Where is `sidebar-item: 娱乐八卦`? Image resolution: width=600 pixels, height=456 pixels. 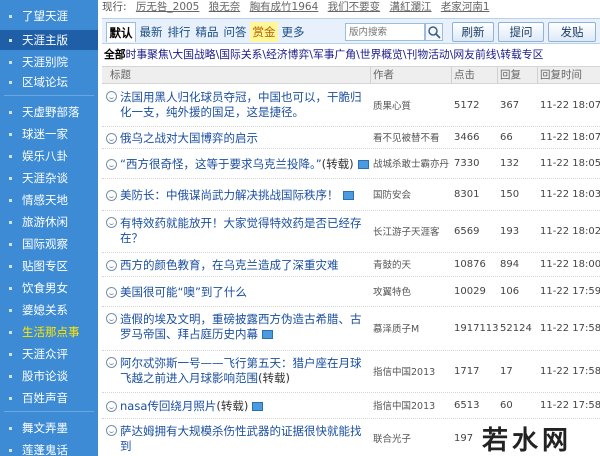
sidebar-item: 娱乐八卦 is located at coordinates (49, 156).